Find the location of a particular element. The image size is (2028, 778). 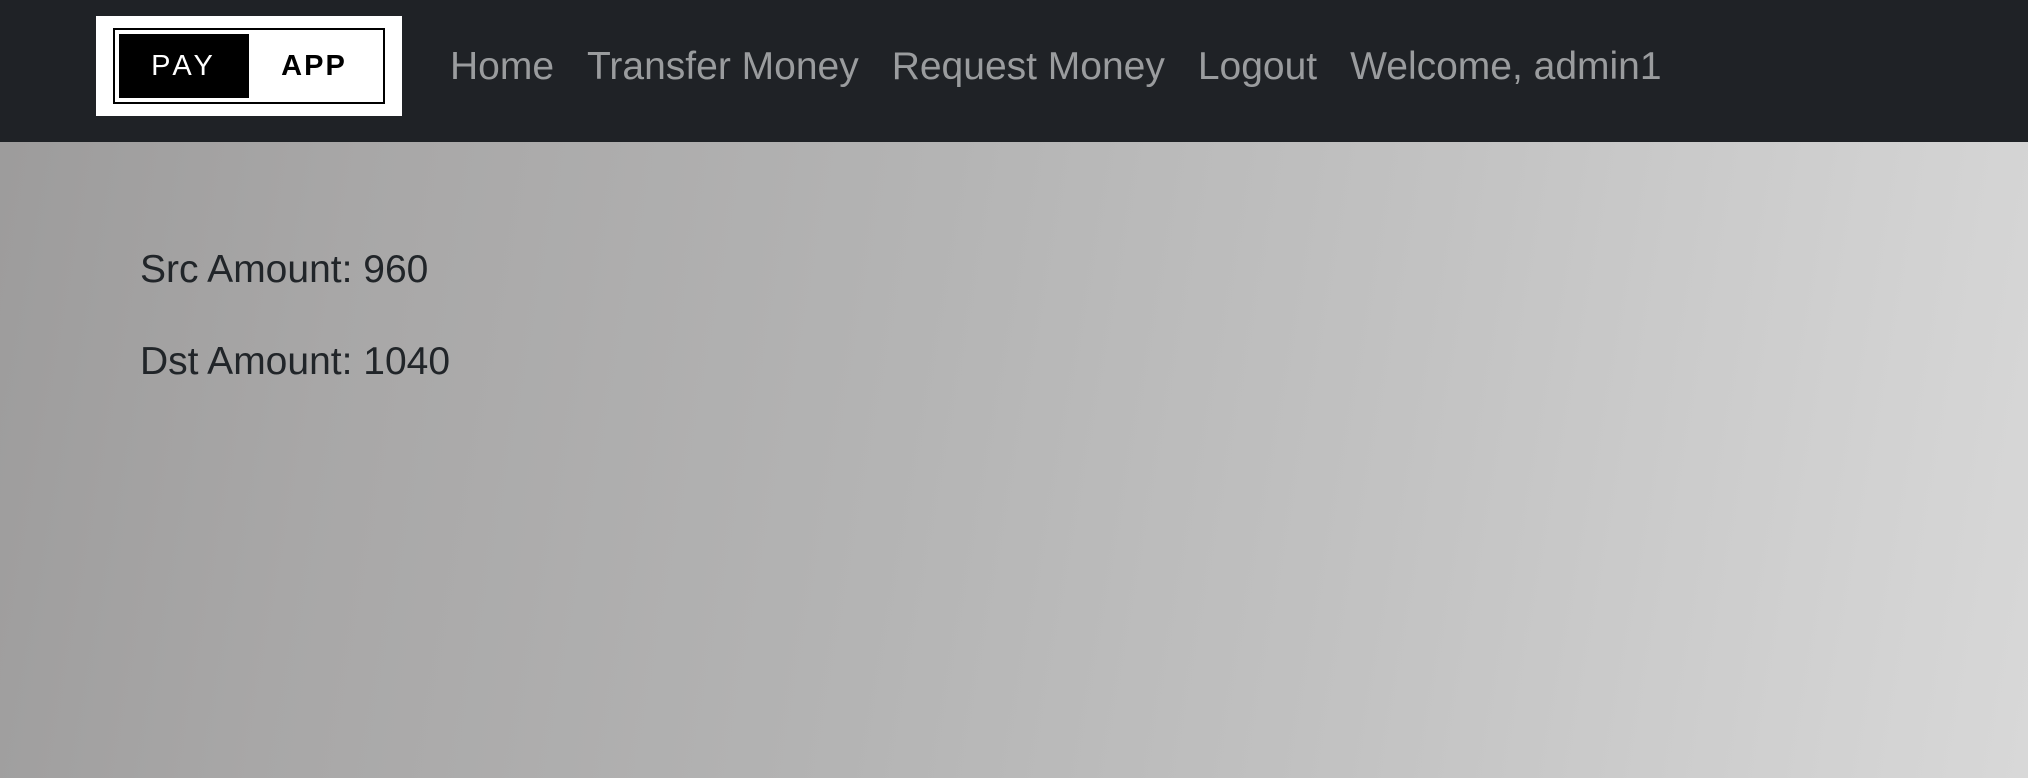

brand-logo-frame: PAY APP is located at coordinates (249, 66).